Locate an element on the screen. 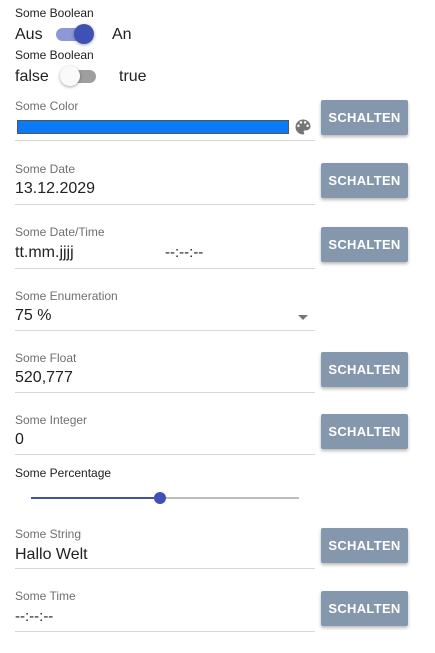 The image size is (435, 653). percentage-slider is located at coordinates (165, 498).